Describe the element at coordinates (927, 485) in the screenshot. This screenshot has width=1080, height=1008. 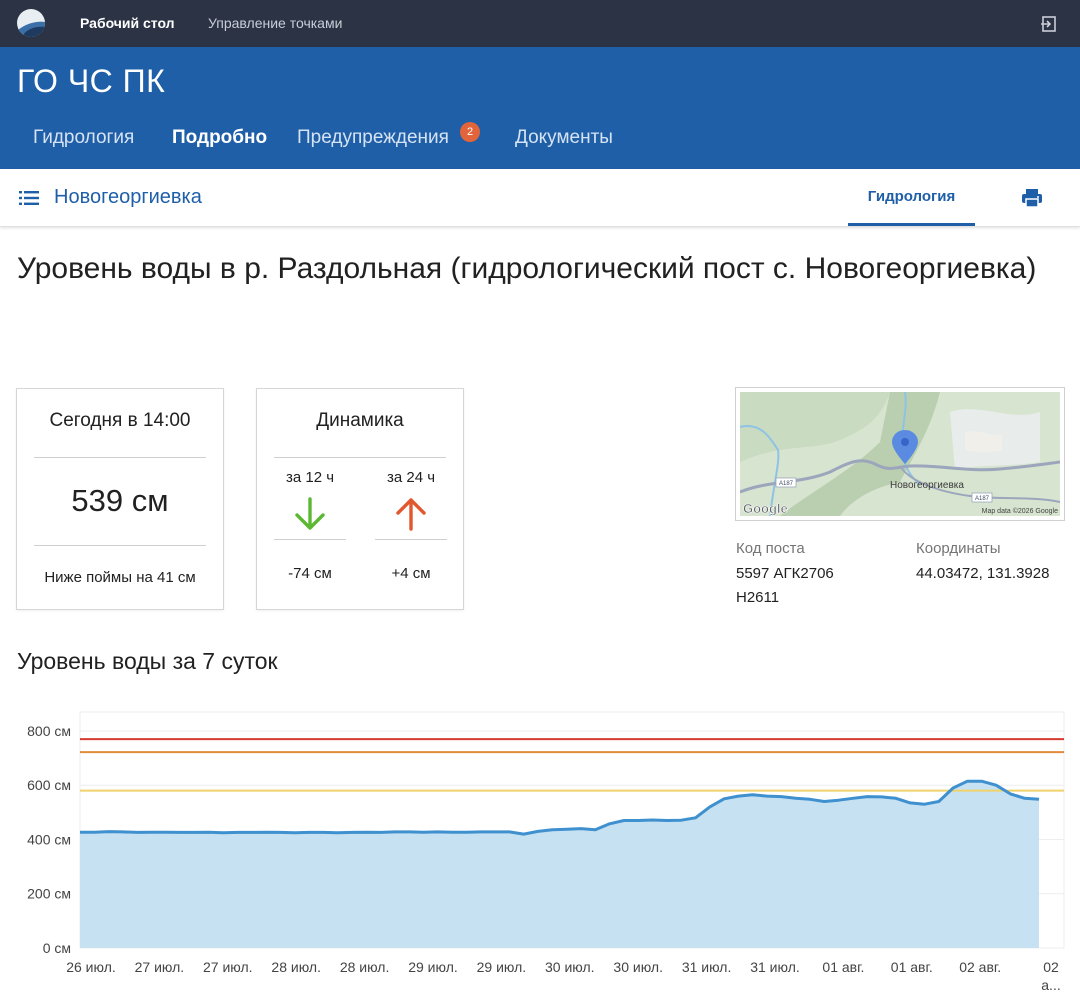
I see `map-place-label: Новогеоргиевка` at that location.